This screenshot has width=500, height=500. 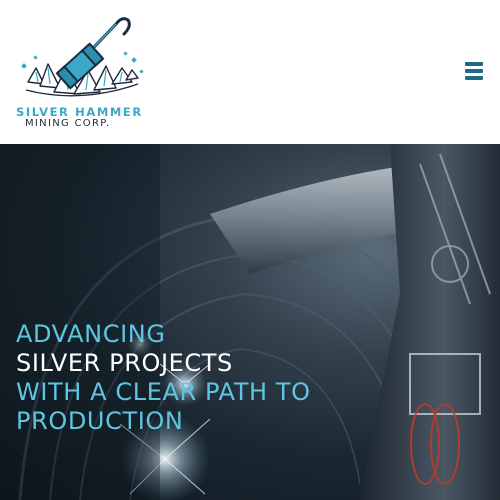 What do you see at coordinates (100, 421) in the screenshot?
I see `headline-line-4: PRODUCTION` at bounding box center [100, 421].